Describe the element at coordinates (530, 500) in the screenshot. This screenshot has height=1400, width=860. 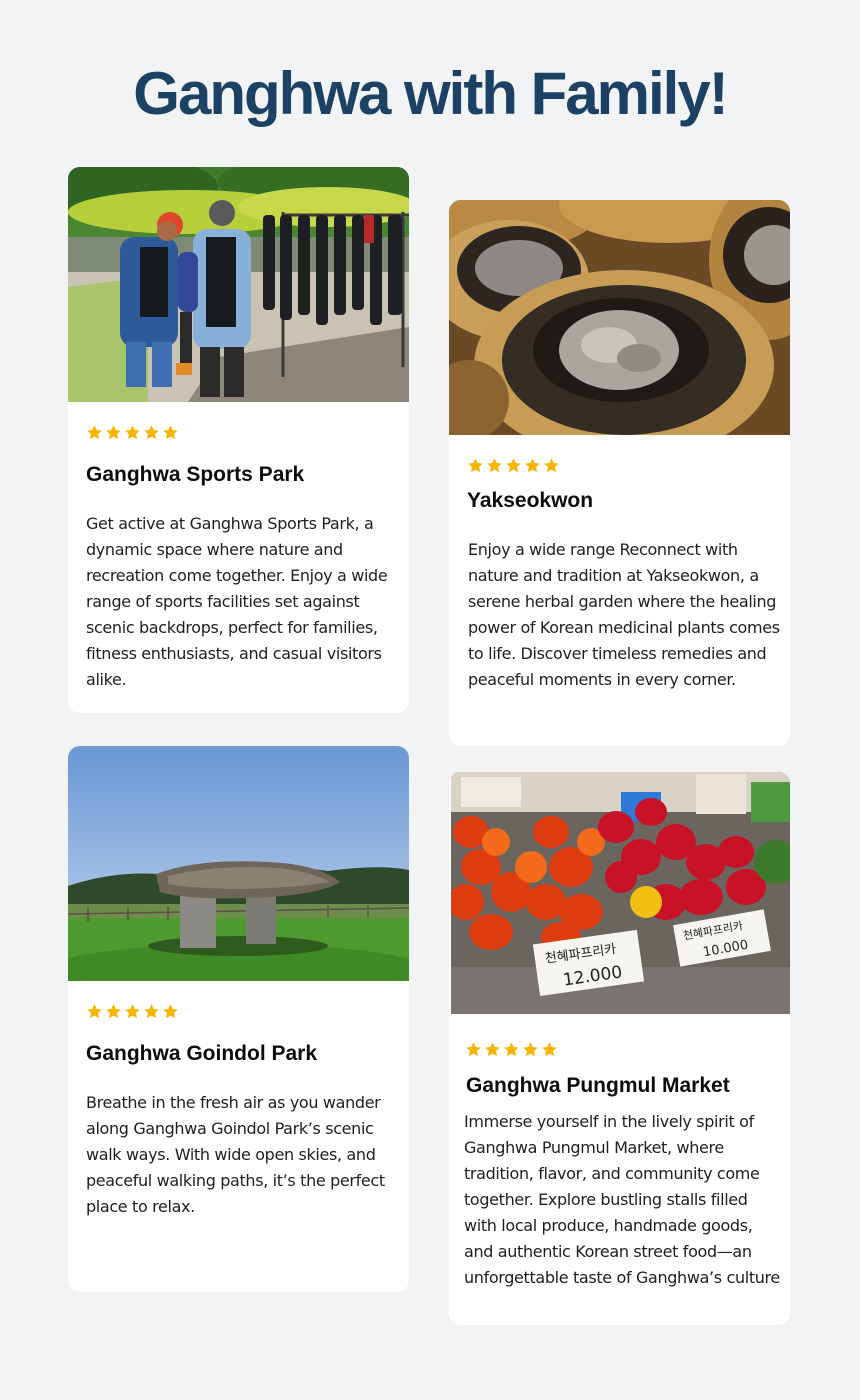
I see `card-title: Yakseokwon` at that location.